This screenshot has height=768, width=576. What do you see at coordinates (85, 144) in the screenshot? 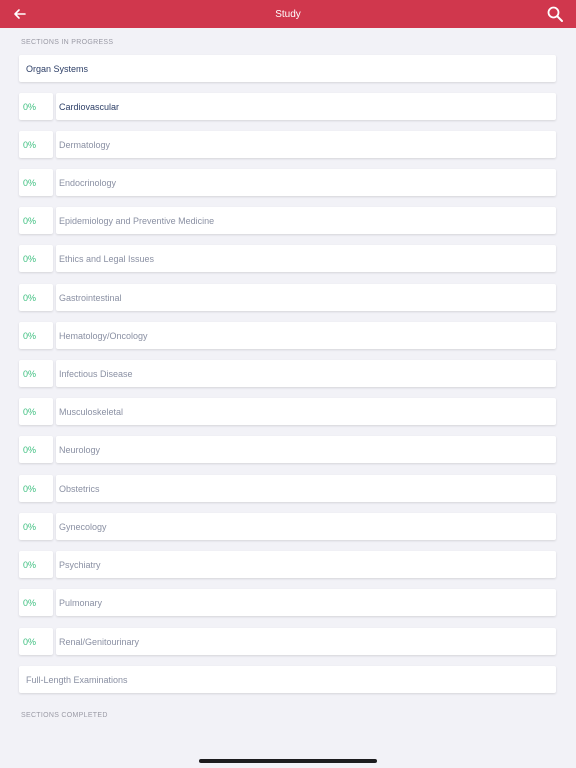
I see `section-label: Dermatology` at bounding box center [85, 144].